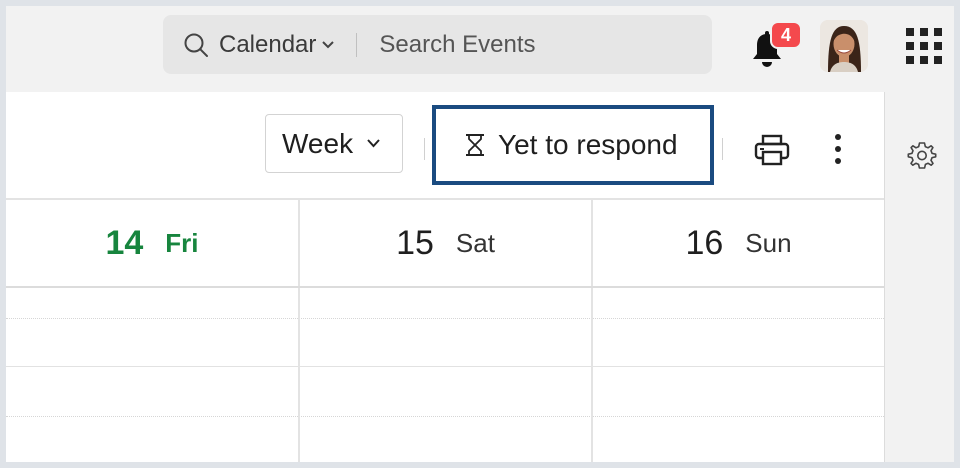  What do you see at coordinates (786, 35) in the screenshot?
I see `notification-badge: 4` at bounding box center [786, 35].